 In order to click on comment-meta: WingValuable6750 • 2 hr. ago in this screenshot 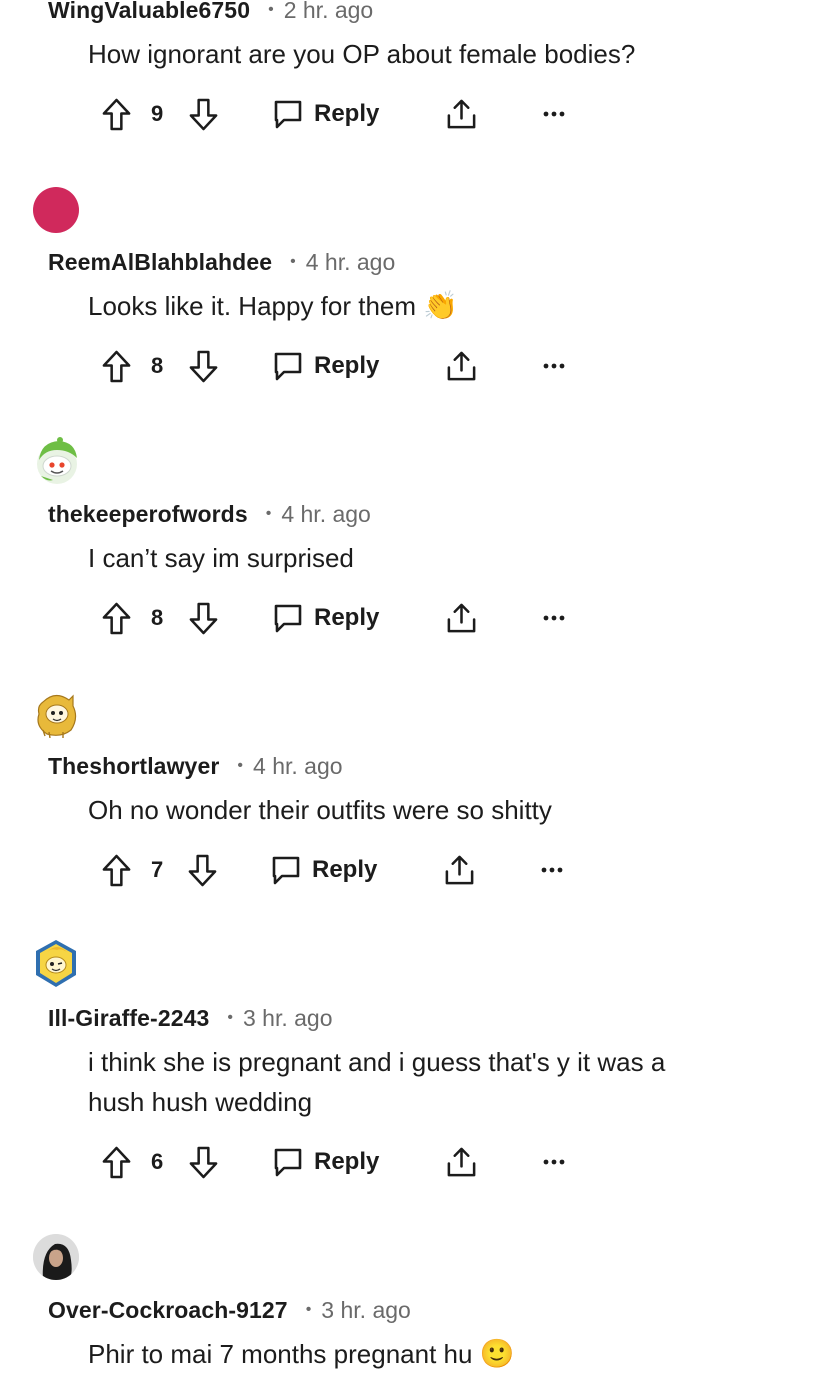, I will do `click(210, 12)`.